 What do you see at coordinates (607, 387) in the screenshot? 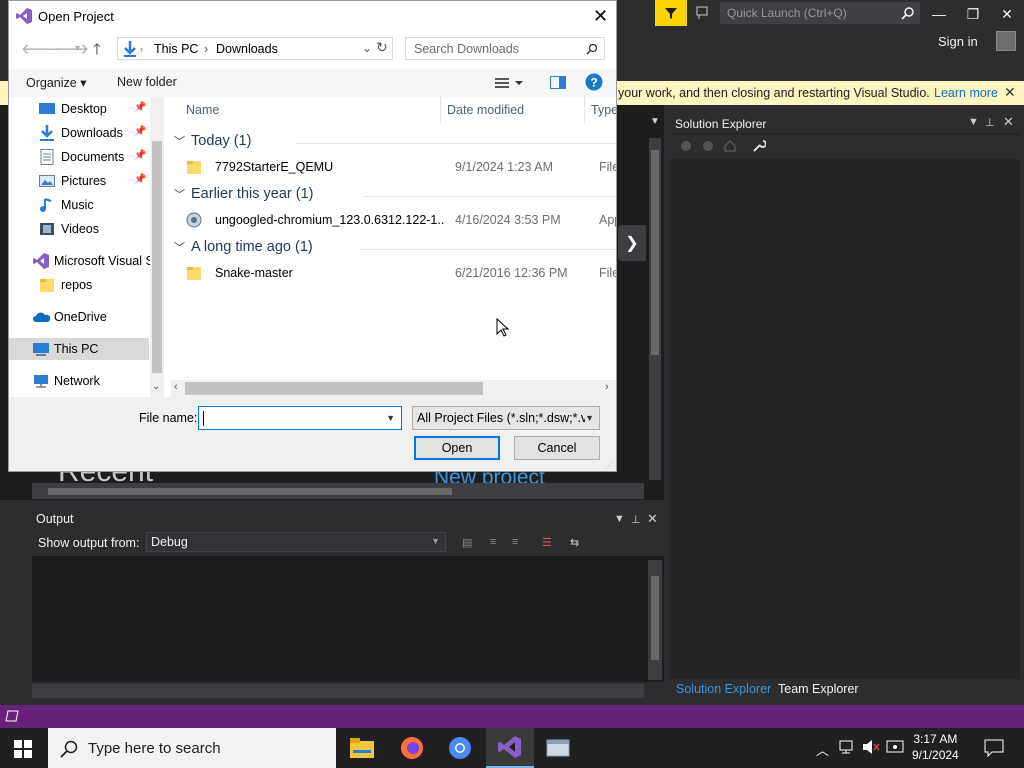
I see `chevron-right-icon: ›` at bounding box center [607, 387].